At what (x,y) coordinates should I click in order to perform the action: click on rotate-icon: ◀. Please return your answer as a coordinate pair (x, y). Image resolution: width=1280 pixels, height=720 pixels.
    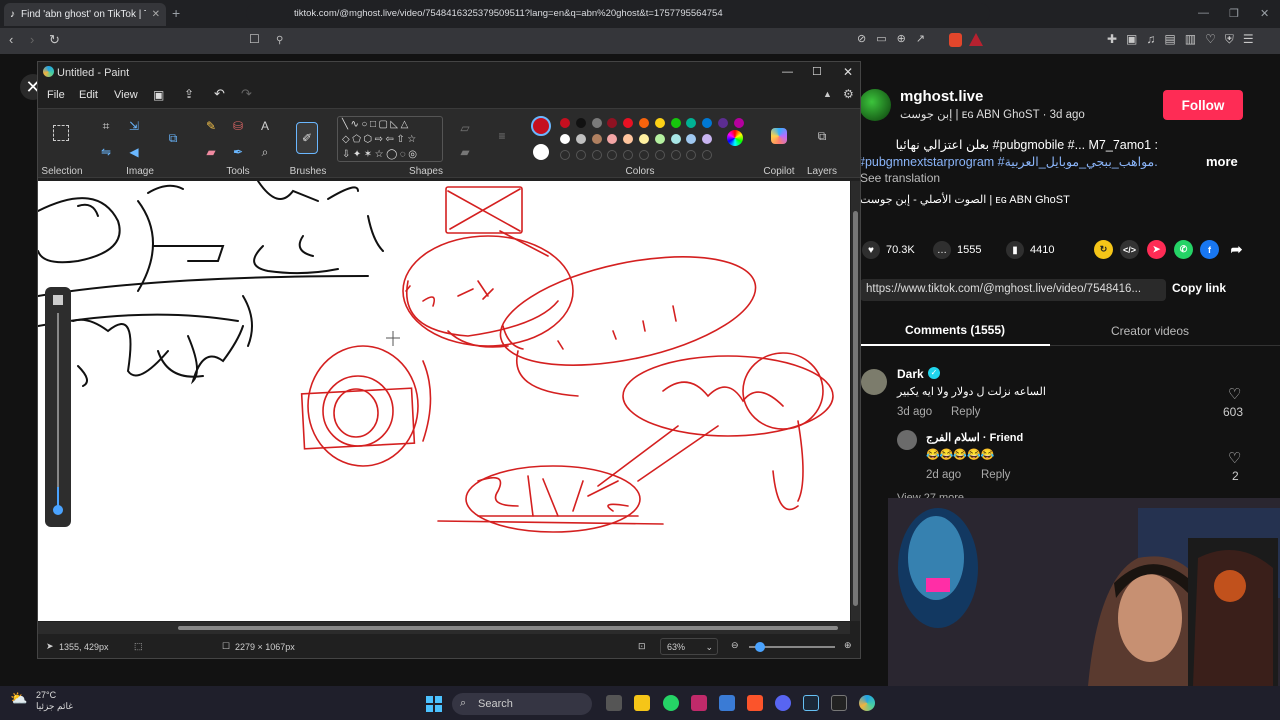
    Looking at the image, I should click on (134, 152).